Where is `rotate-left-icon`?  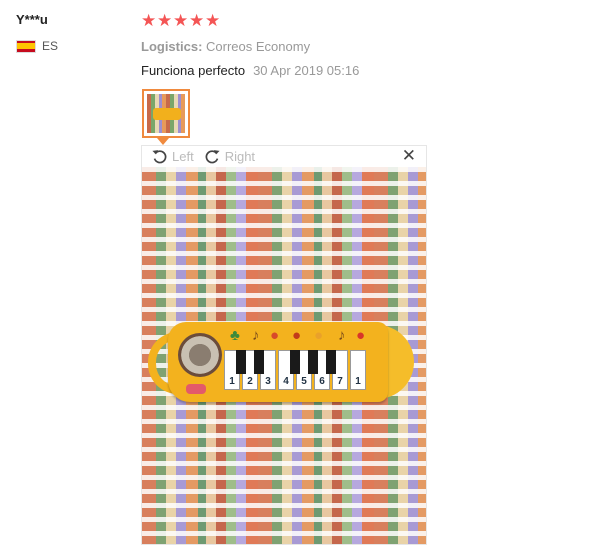
rotate-left-icon is located at coordinates (159, 157).